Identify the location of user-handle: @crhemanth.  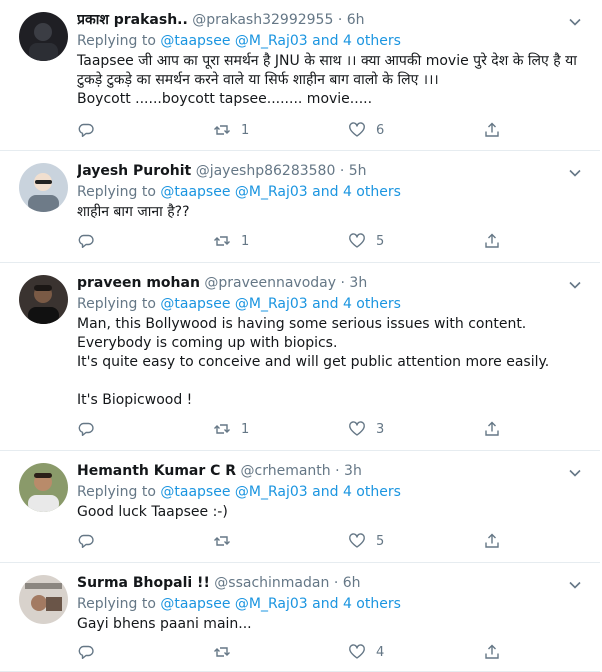
(286, 471).